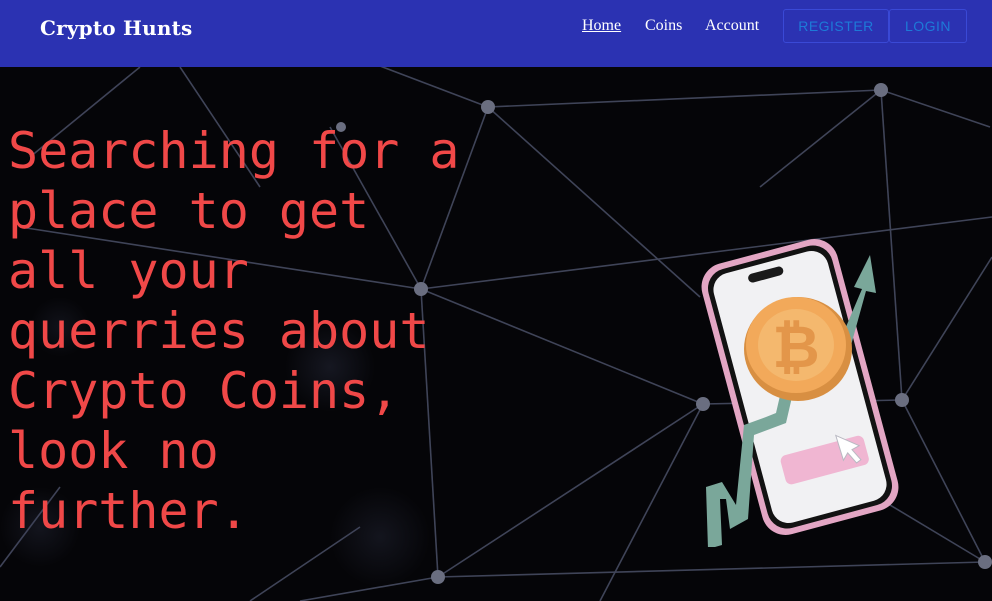  Describe the element at coordinates (663, 26) in the screenshot. I see `nav-link-coins: Coins` at that location.